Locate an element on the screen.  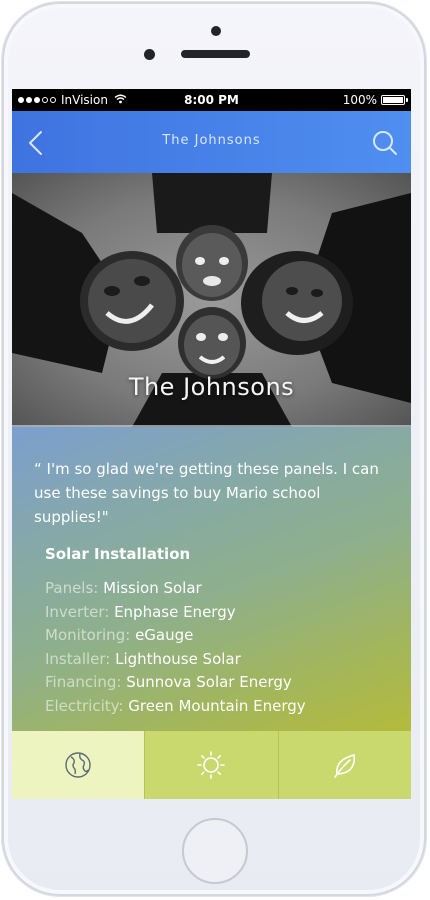
search-button is located at coordinates (385, 143).